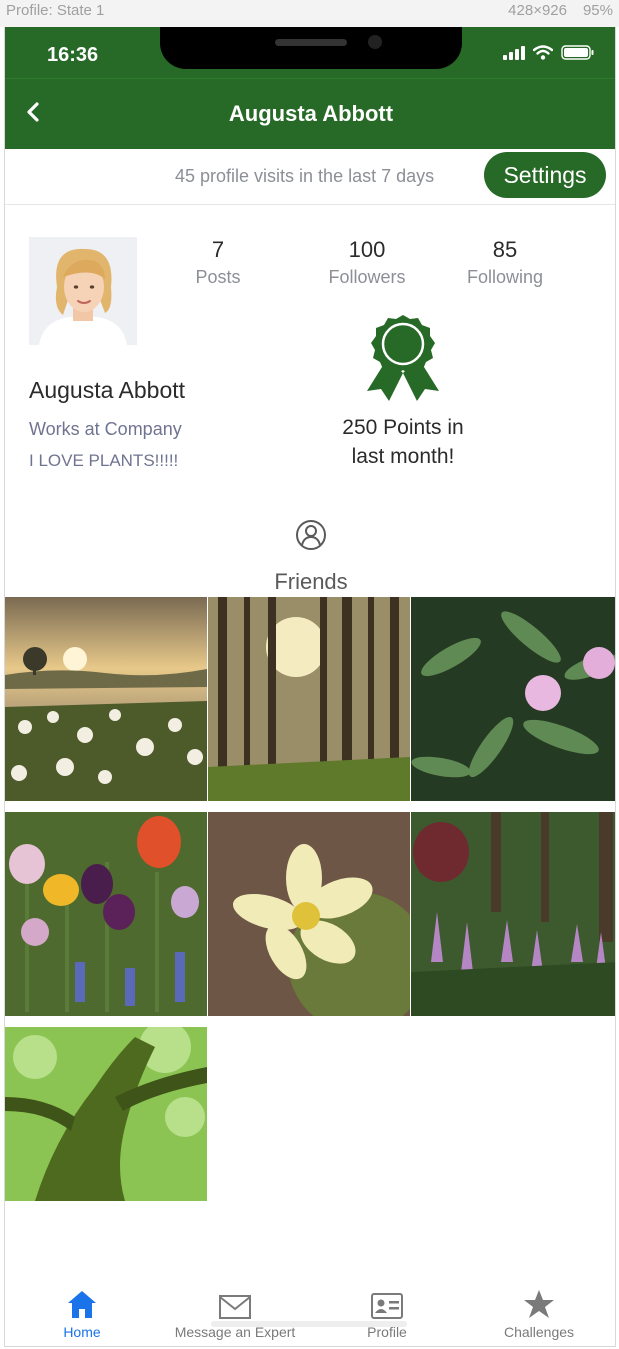  I want to click on stat-following-label: Following, so click(505, 277).